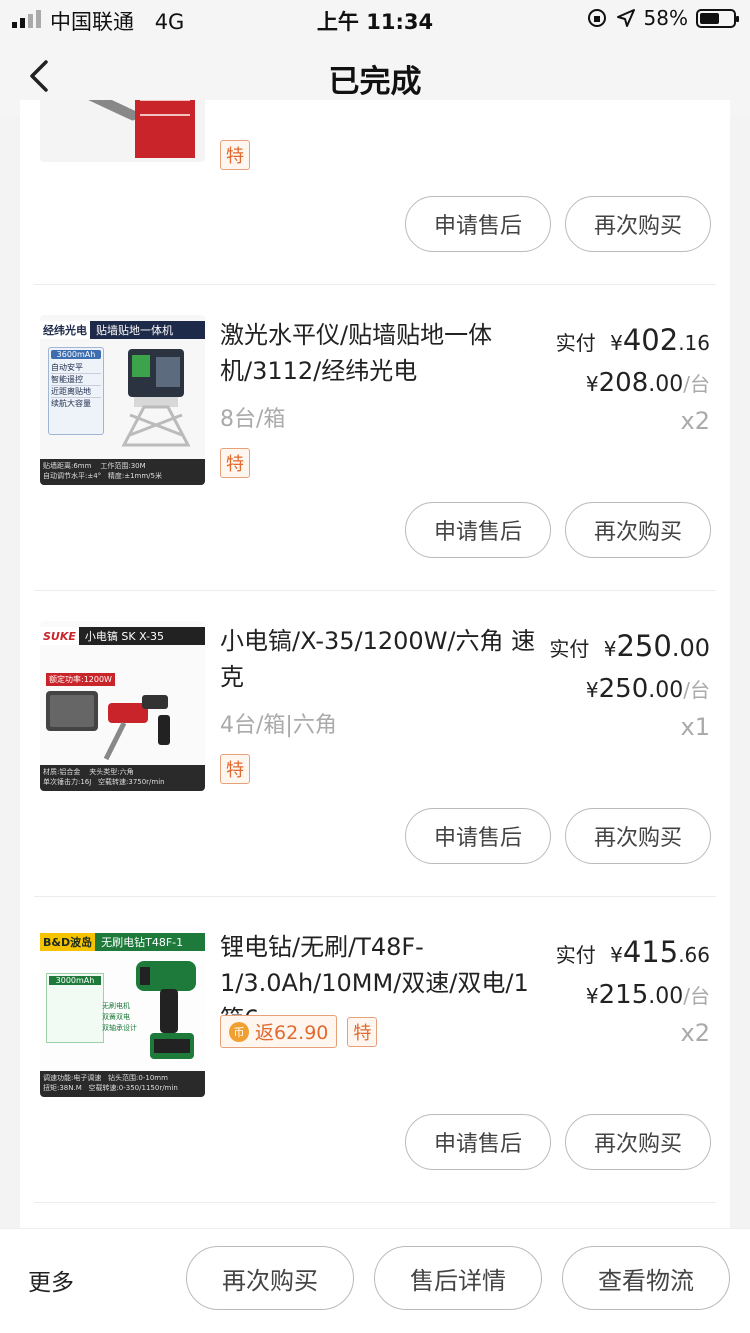 The image size is (750, 1333). What do you see at coordinates (122, 131) in the screenshot?
I see `product-image` at bounding box center [122, 131].